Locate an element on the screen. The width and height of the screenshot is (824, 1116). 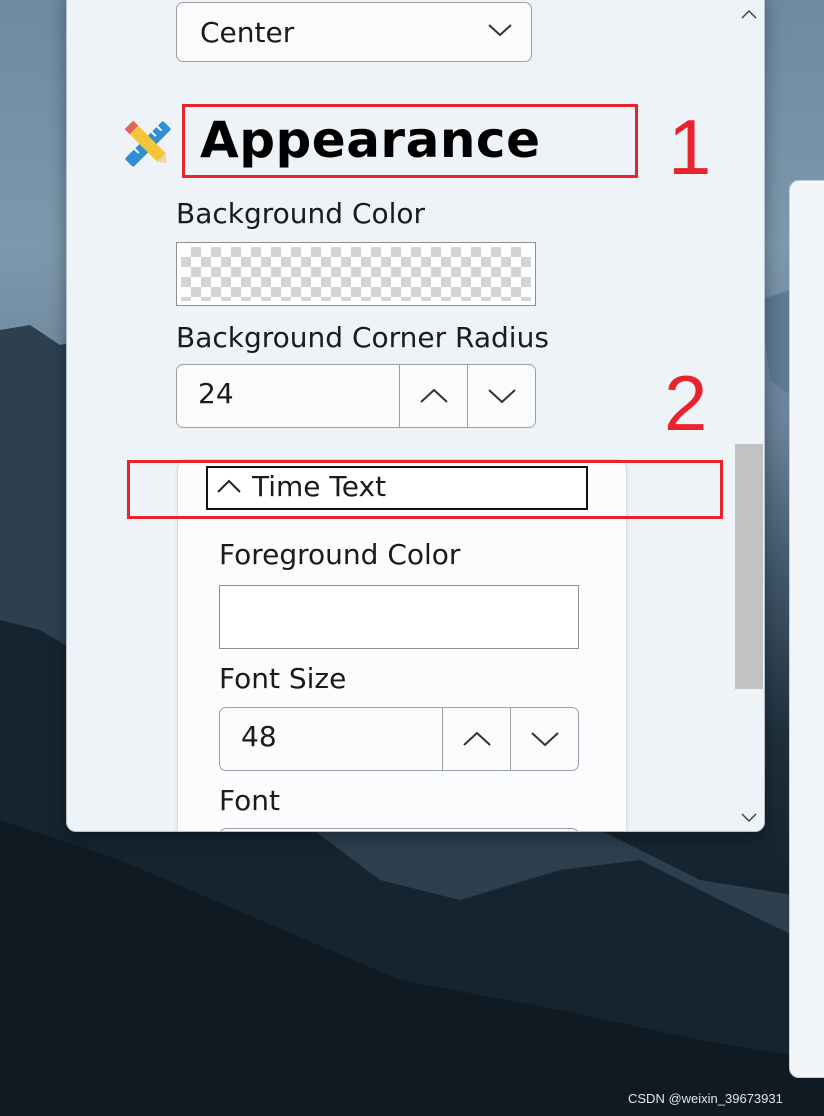
font-label: Font is located at coordinates (249, 800).